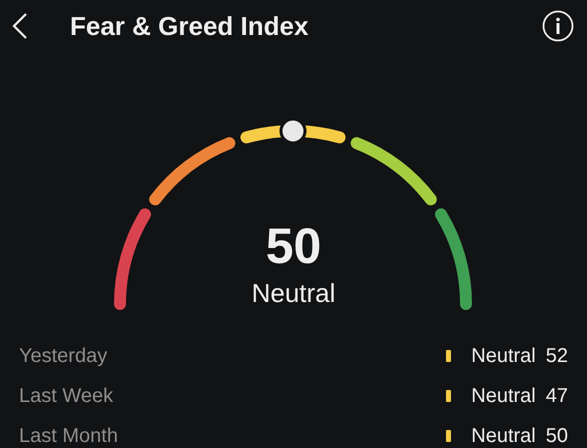  What do you see at coordinates (294, 293) in the screenshot?
I see `index-label: Neutral` at bounding box center [294, 293].